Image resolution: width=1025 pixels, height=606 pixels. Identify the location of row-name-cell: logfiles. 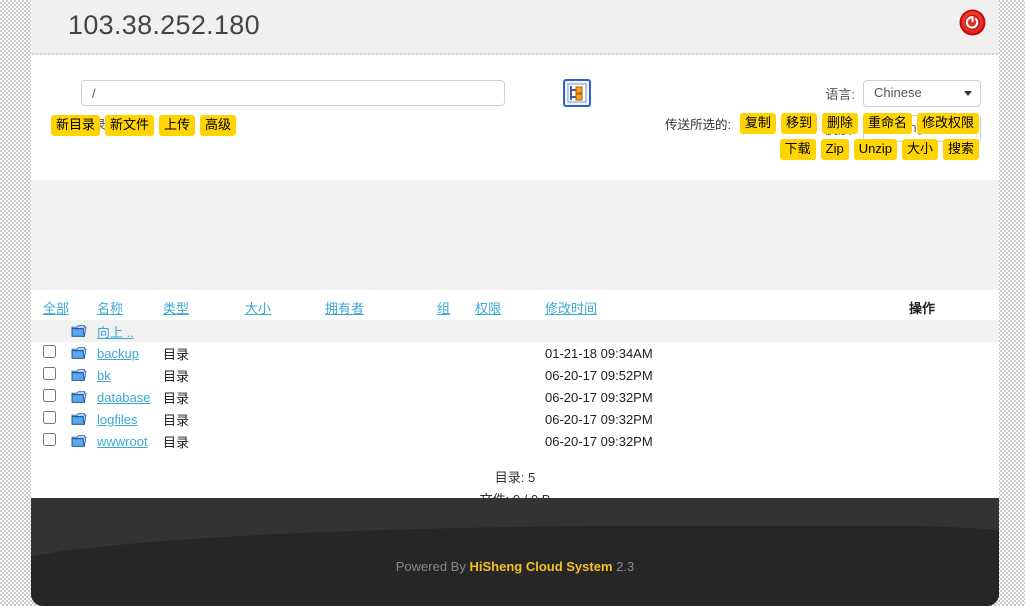
(130, 419).